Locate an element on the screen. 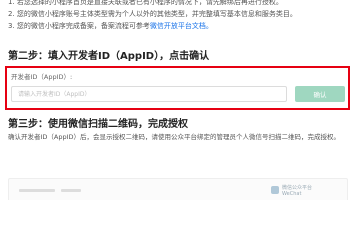  note-line-3-text: 3. 您的微信小程序完成备案，备案流程可参考 is located at coordinates (79, 26).